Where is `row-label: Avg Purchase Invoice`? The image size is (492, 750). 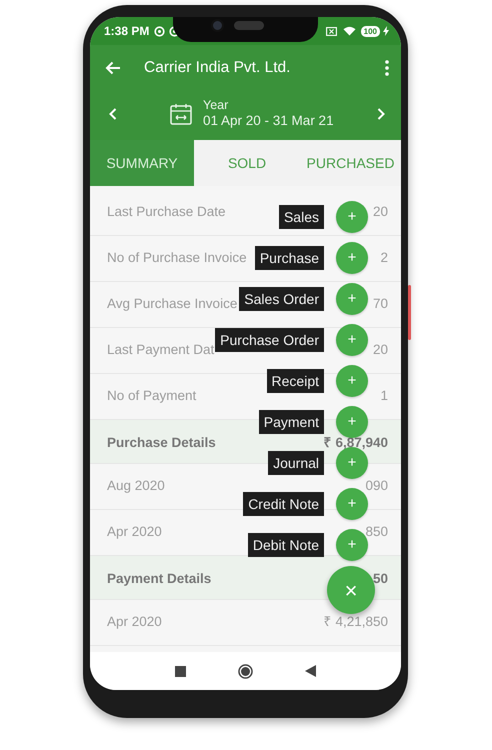
row-label: Avg Purchase Invoice is located at coordinates (172, 304).